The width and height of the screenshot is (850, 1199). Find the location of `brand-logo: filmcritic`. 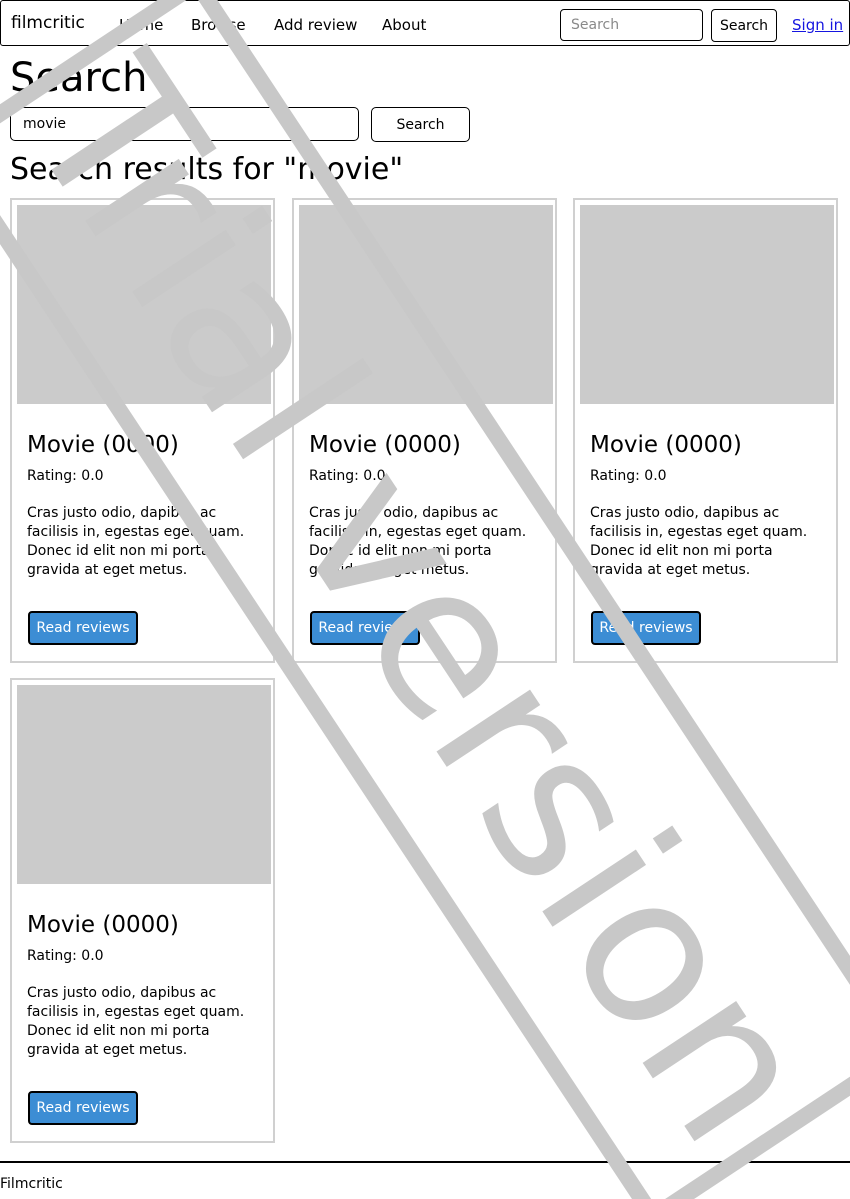

brand-logo: filmcritic is located at coordinates (48, 23).